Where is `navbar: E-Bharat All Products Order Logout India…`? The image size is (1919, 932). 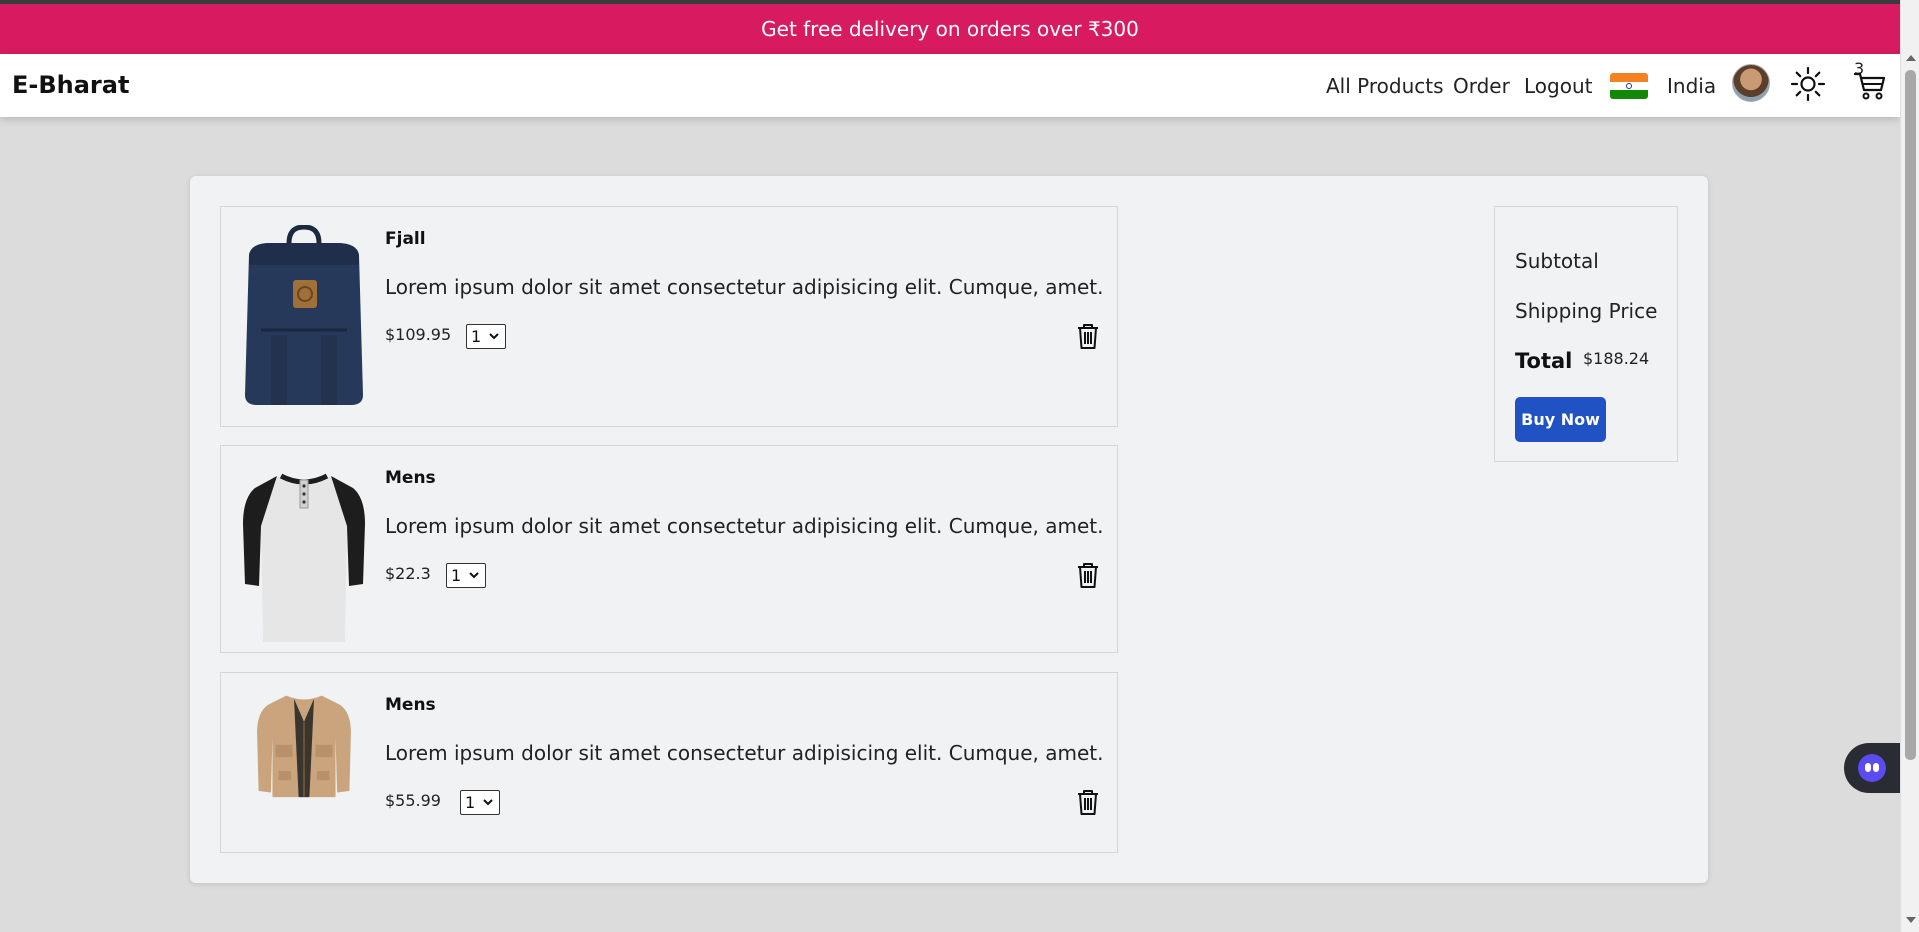
navbar: E-Bharat All Products Order Logout India… is located at coordinates (950, 85).